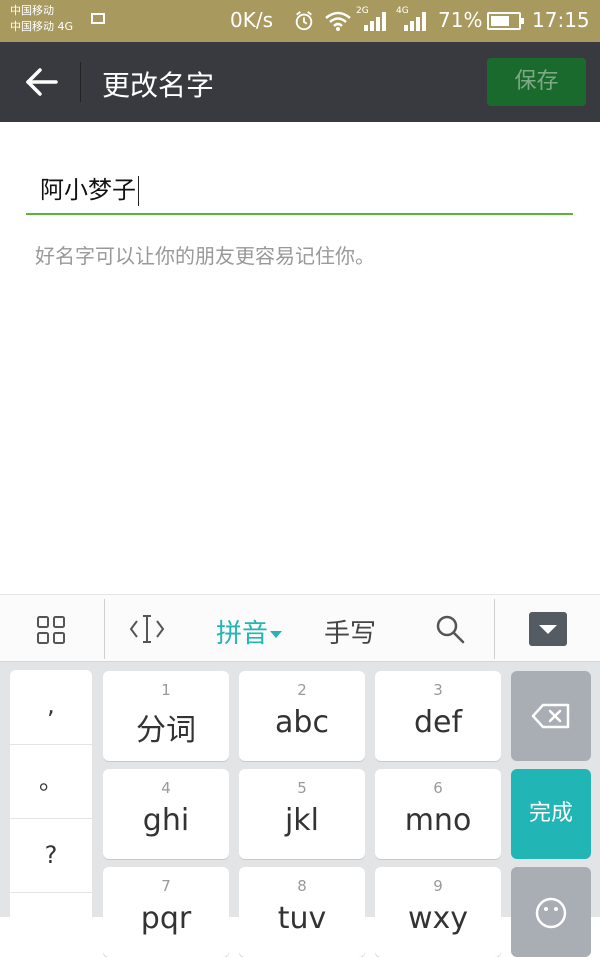 The height and width of the screenshot is (957, 600). Describe the element at coordinates (205, 256) in the screenshot. I see `name-hint-text: 好名字可以让你的朋友更容易记住你。` at that location.